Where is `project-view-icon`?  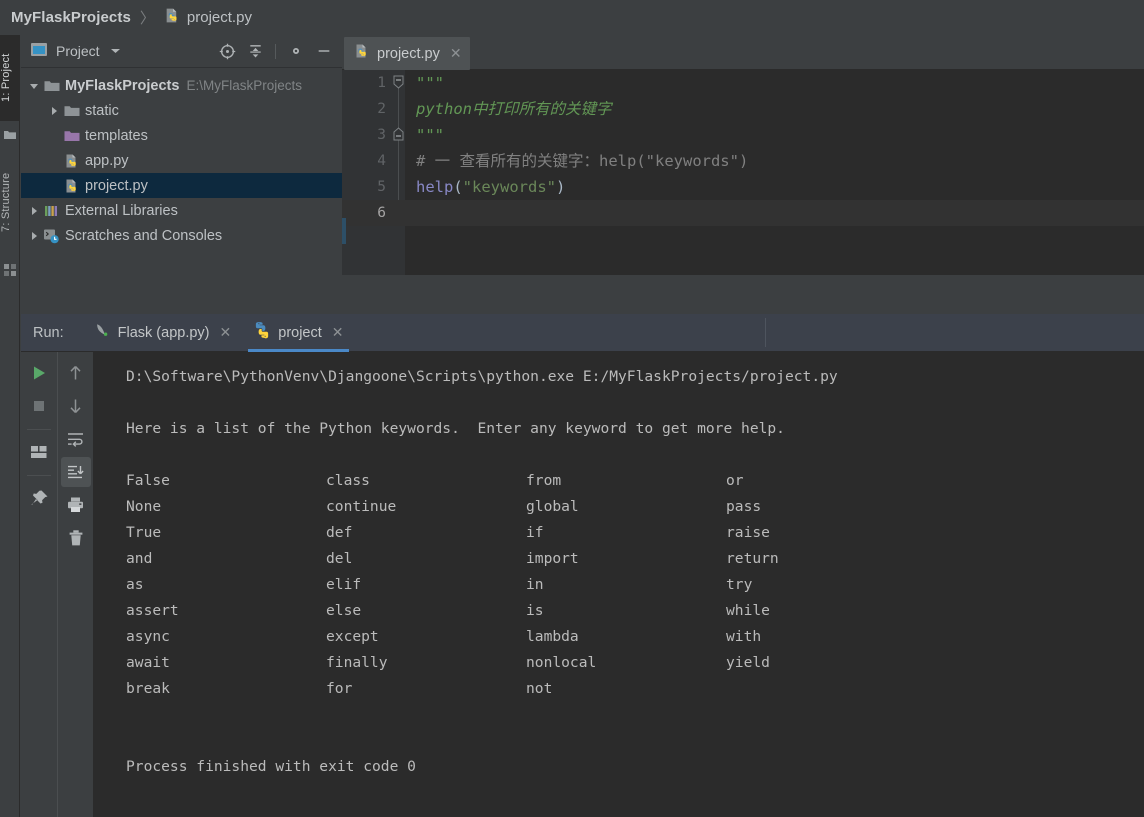
project-view-icon is located at coordinates (39, 51).